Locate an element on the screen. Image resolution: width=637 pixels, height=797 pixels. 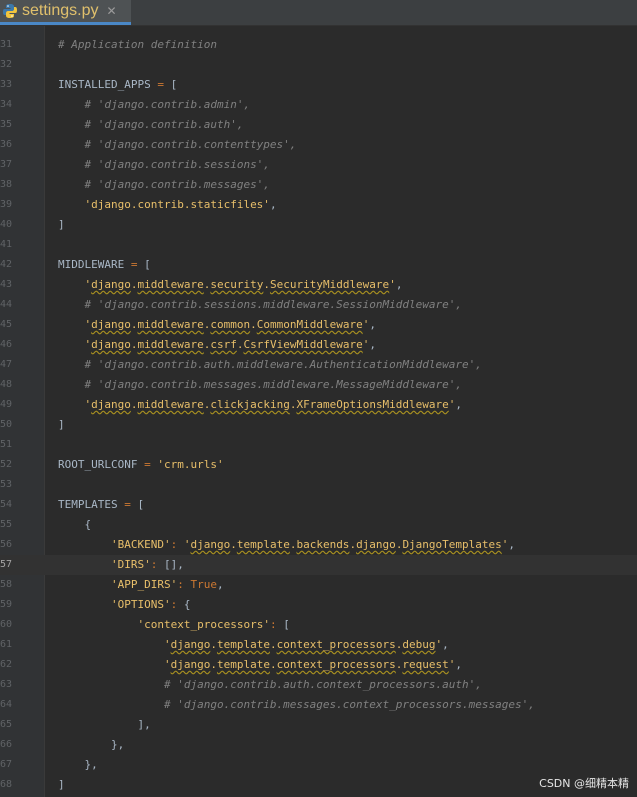
code-line: 34 # 'django.contrib.admin', is located at coordinates (318, 105).